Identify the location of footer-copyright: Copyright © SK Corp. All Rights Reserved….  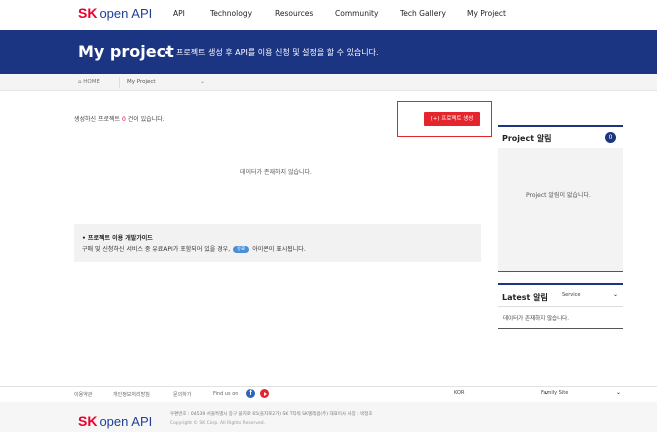
(218, 423).